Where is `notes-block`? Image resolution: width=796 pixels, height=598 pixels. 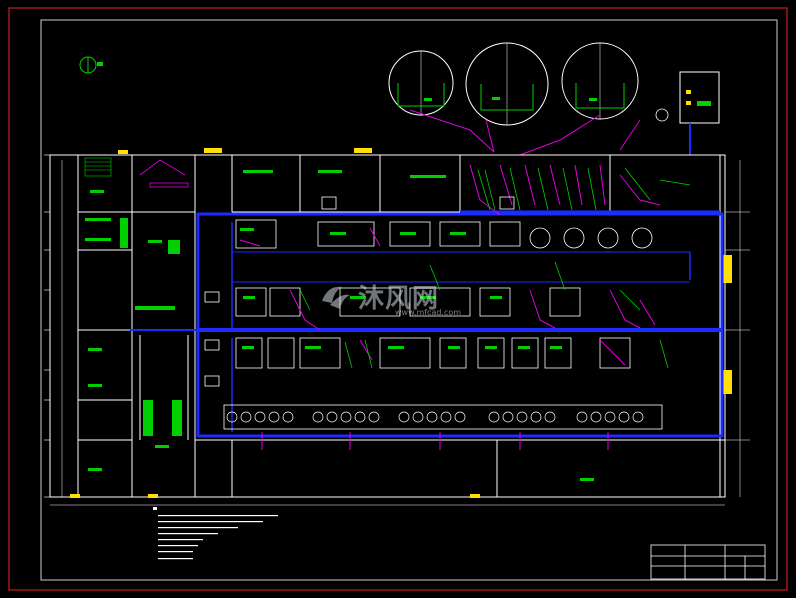 notes-block is located at coordinates (215, 533).